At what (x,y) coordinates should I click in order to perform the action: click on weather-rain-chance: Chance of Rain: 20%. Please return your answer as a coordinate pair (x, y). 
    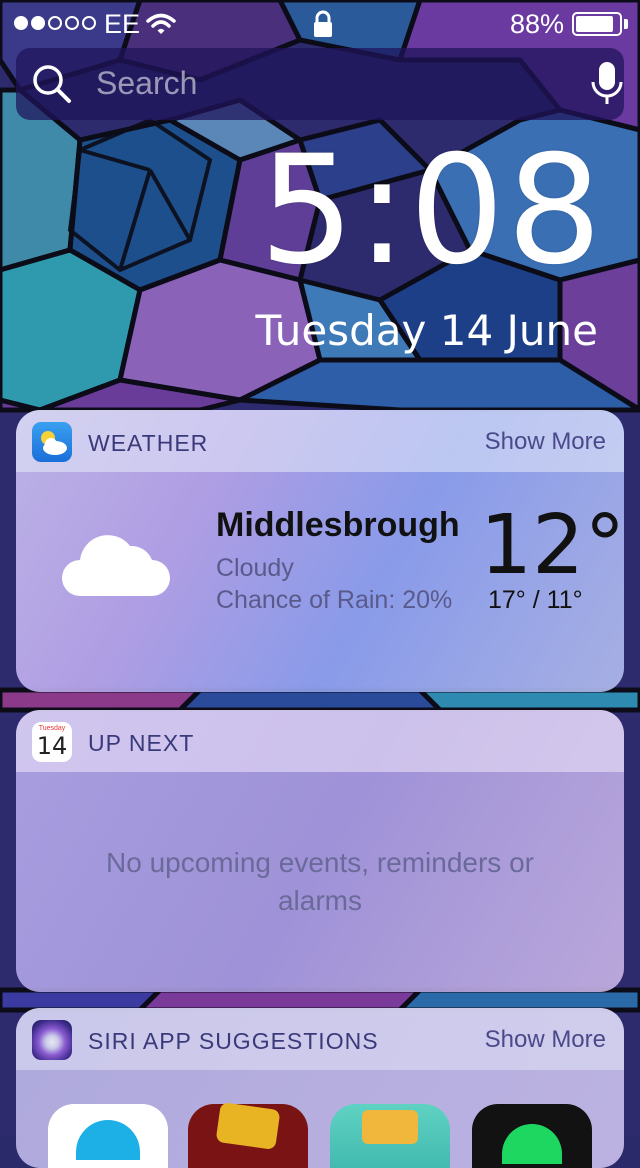
    Looking at the image, I should click on (334, 600).